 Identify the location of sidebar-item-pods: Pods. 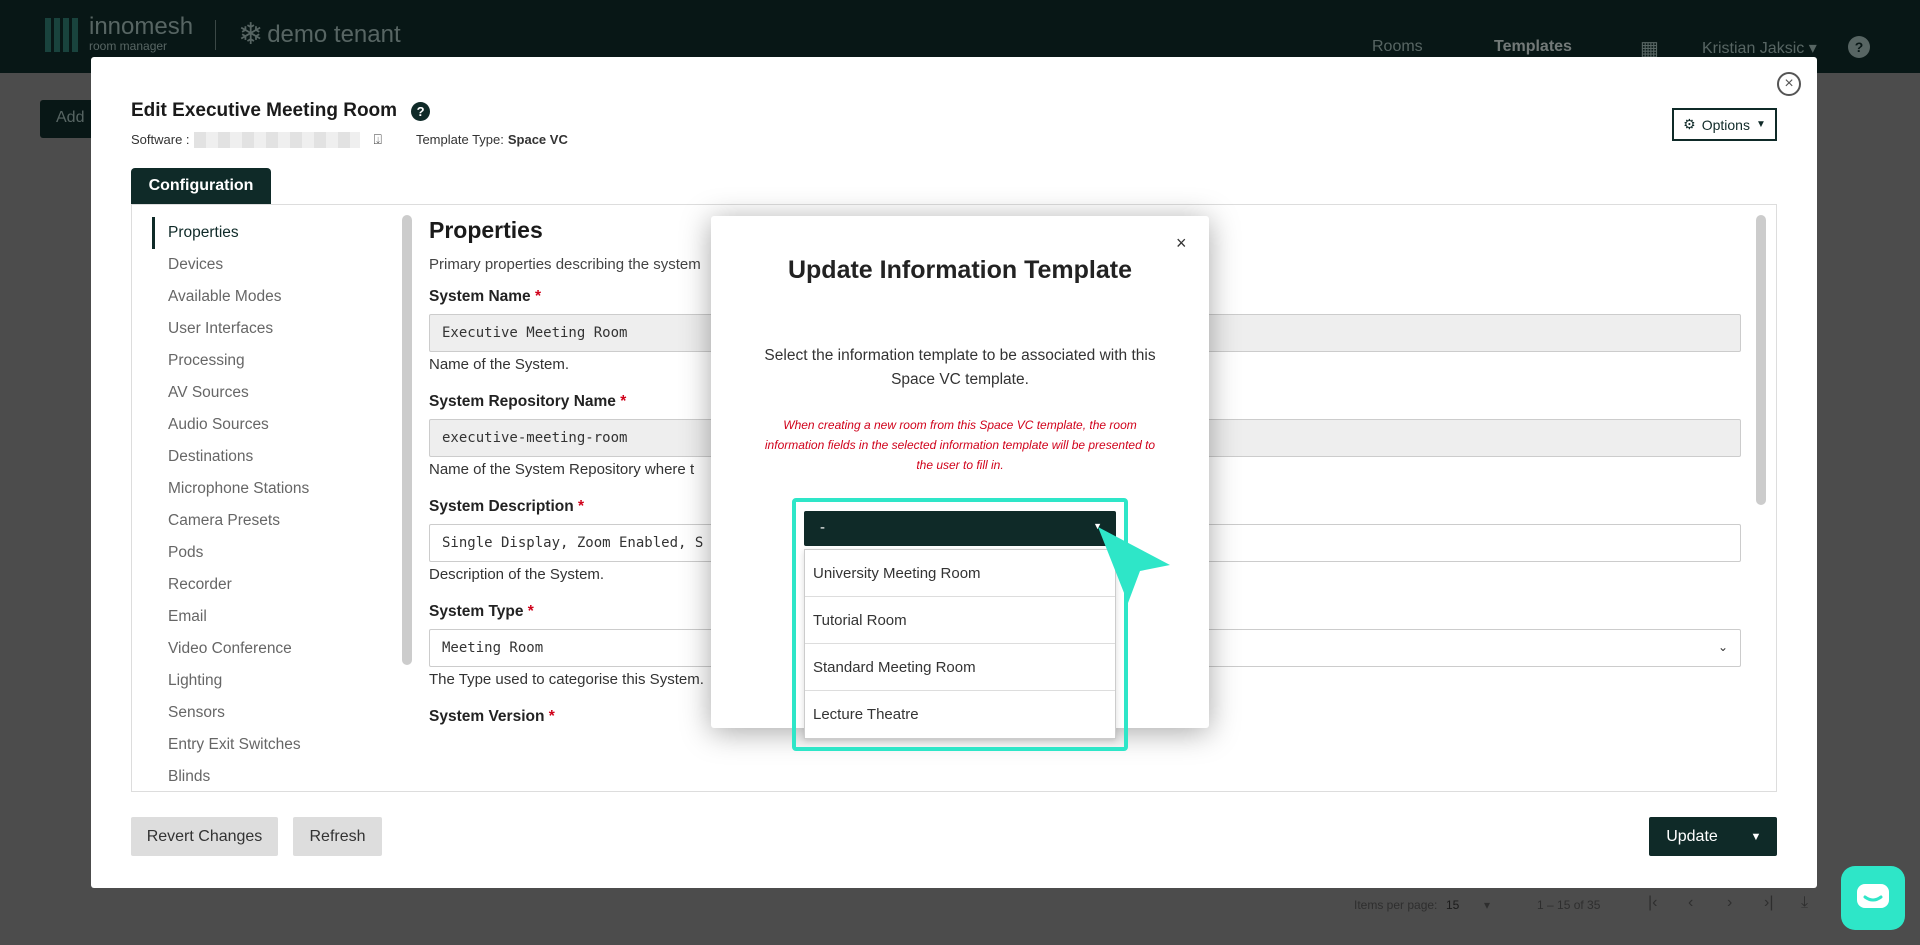
(272, 553).